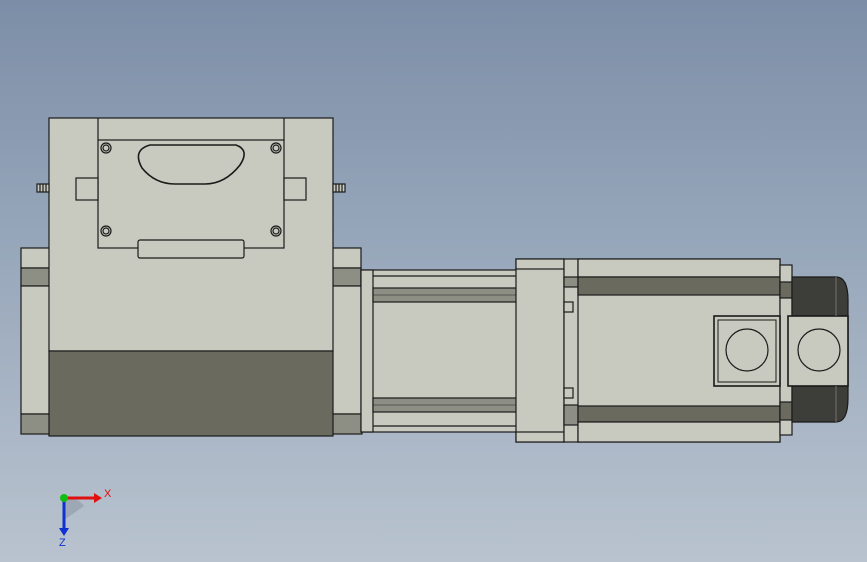 Image resolution: width=867 pixels, height=562 pixels. I want to click on motor-band-top, so click(679, 286).